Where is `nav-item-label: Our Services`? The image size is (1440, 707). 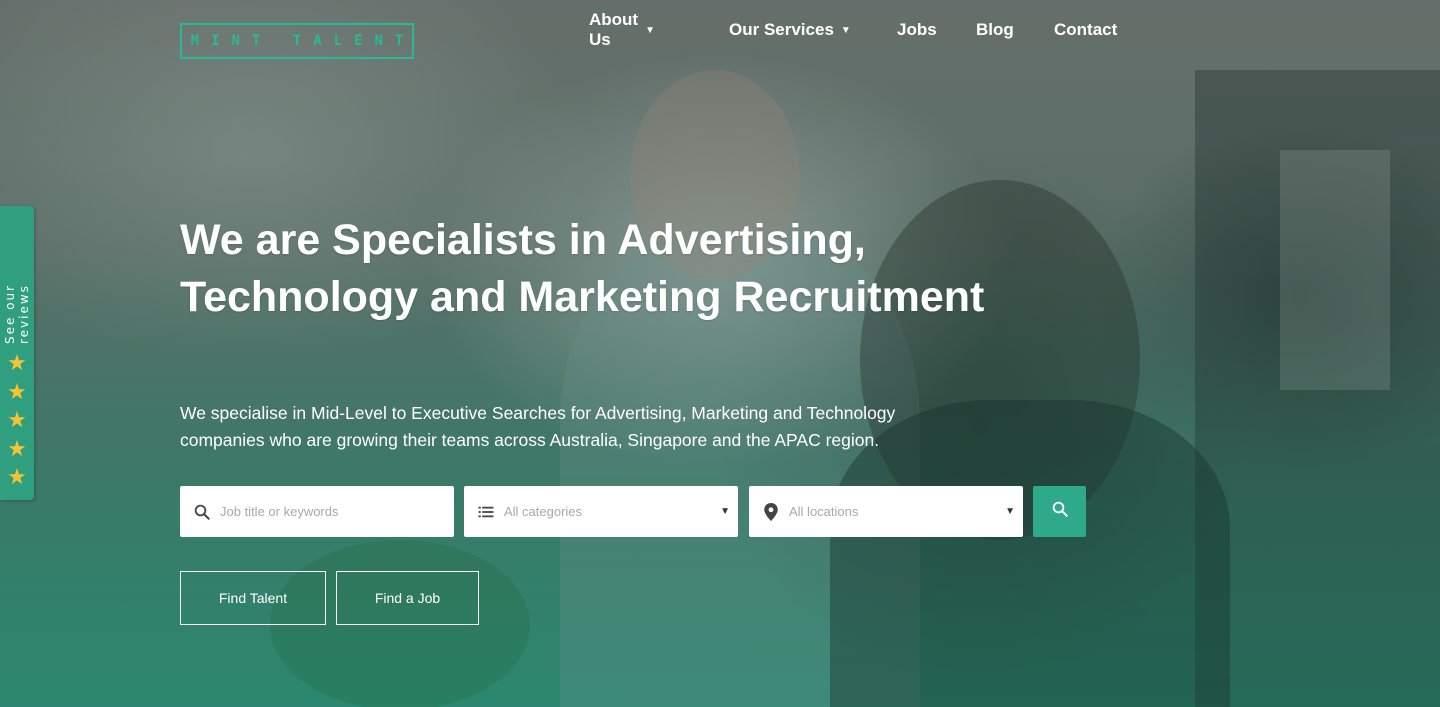
nav-item-label: Our Services is located at coordinates (781, 29).